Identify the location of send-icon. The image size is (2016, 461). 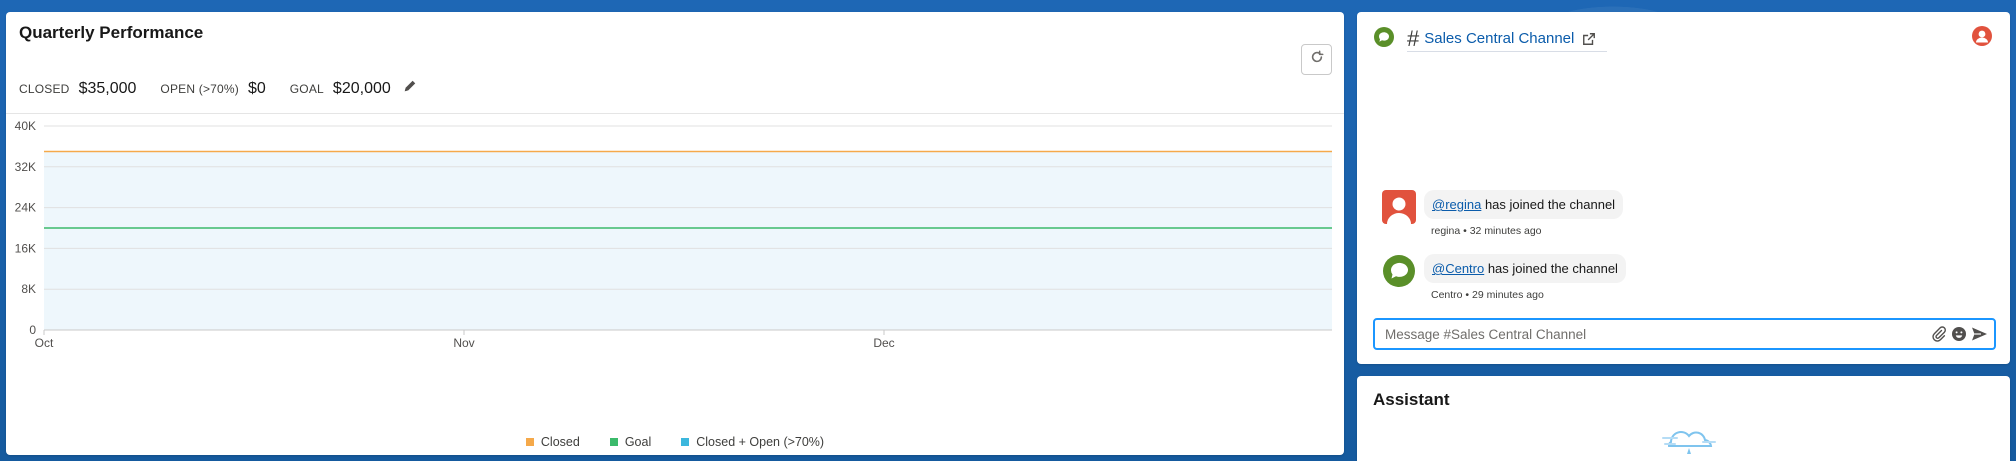
(1979, 334).